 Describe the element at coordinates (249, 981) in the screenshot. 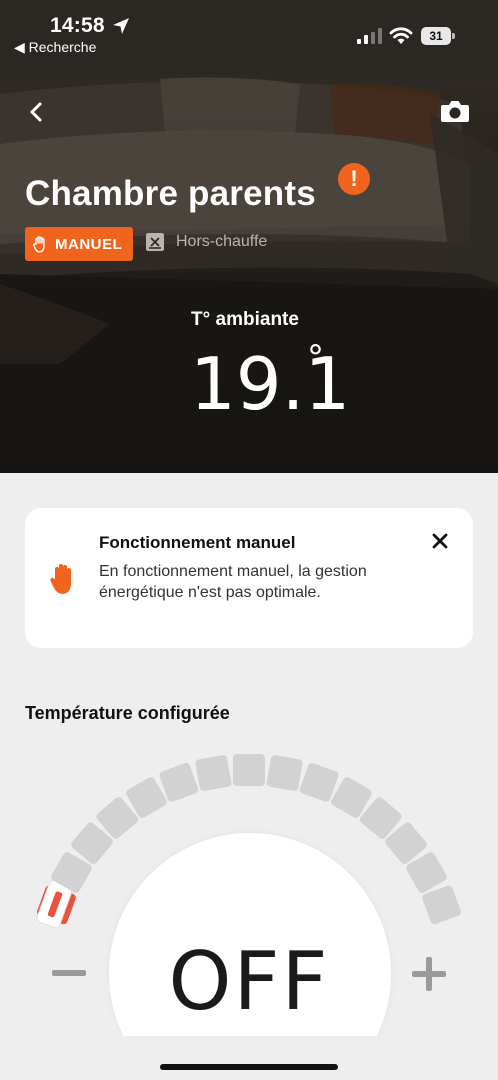

I see `setpoint-value: OFF` at that location.